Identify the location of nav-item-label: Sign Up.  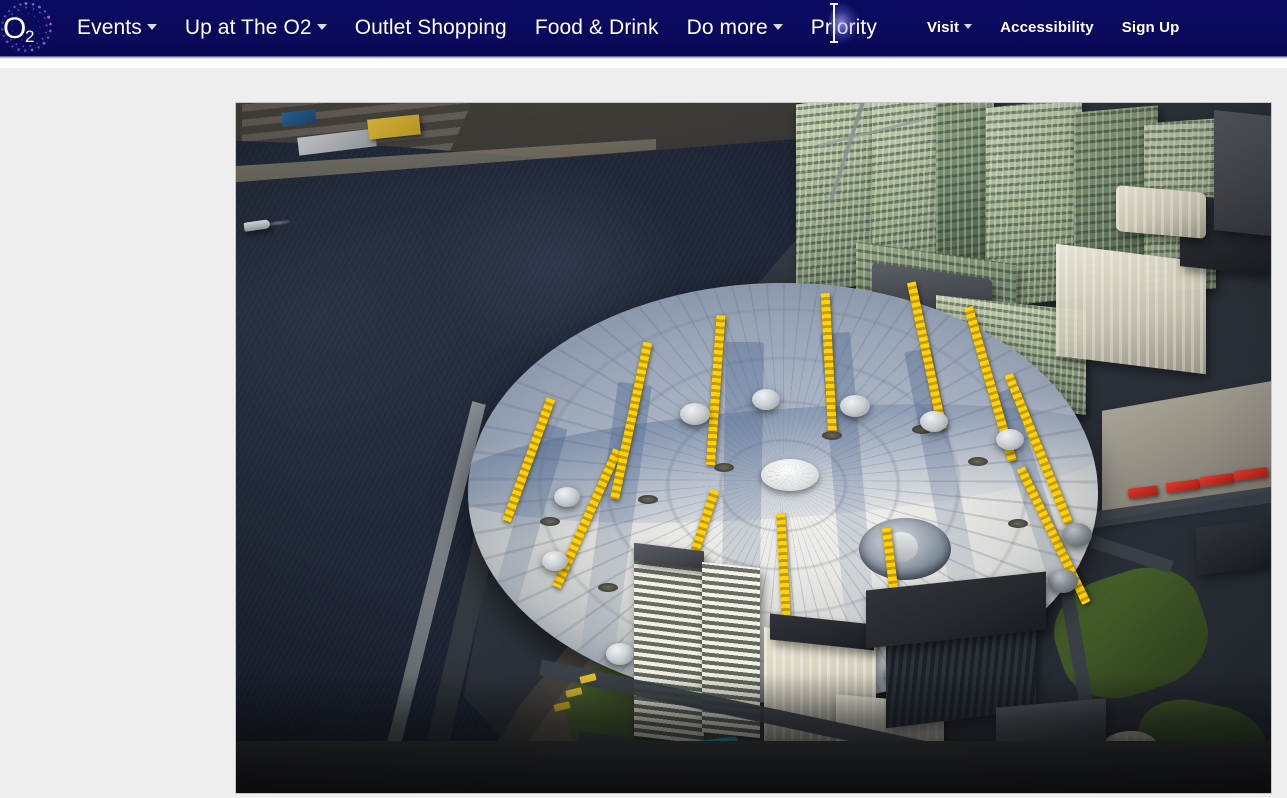
(1150, 27).